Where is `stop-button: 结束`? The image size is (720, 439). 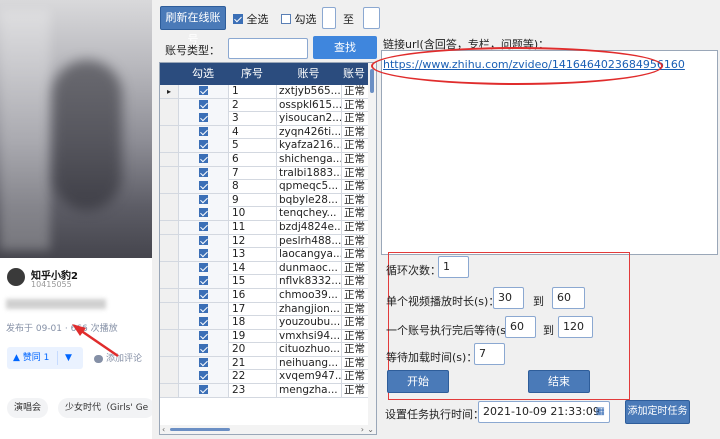
stop-button: 结束 is located at coordinates (559, 381).